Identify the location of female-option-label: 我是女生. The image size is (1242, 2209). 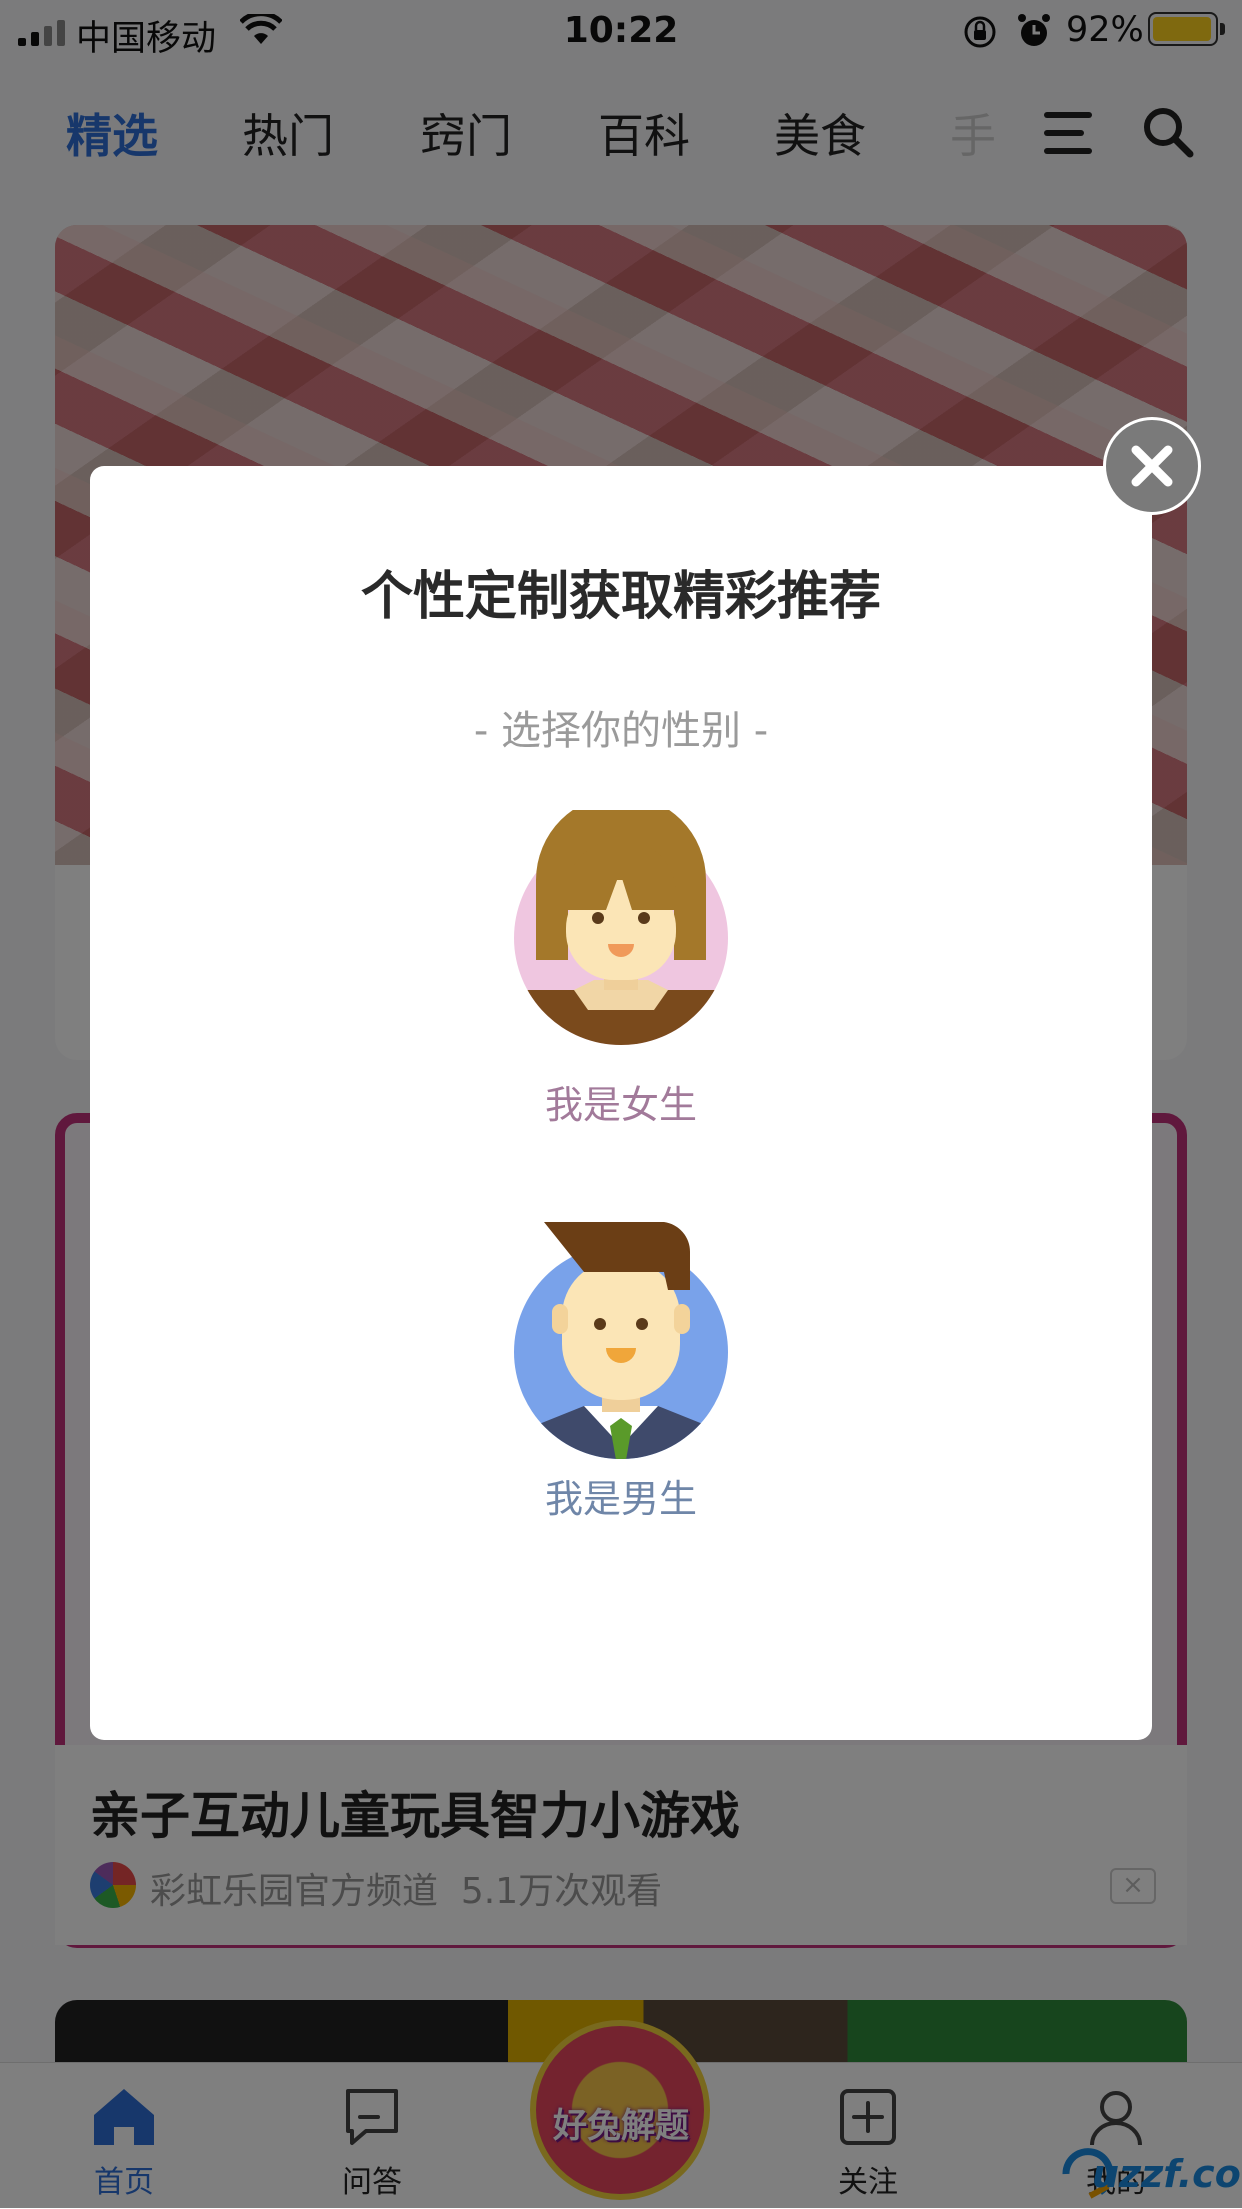
(621, 1101).